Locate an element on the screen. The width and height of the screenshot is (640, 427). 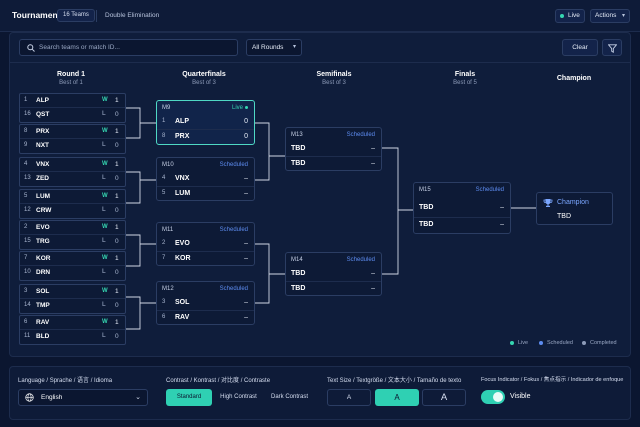
contrast-high-button: High Contrast is located at coordinates (238, 397).